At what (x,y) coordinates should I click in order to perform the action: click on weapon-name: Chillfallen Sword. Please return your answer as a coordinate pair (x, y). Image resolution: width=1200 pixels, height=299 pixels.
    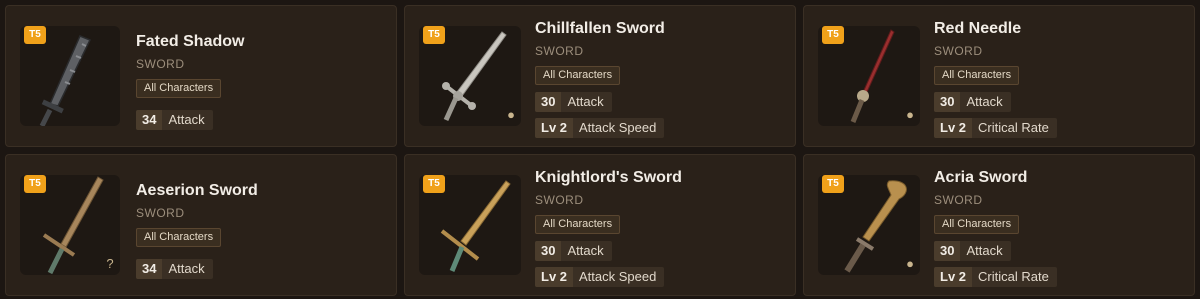
    Looking at the image, I should click on (600, 28).